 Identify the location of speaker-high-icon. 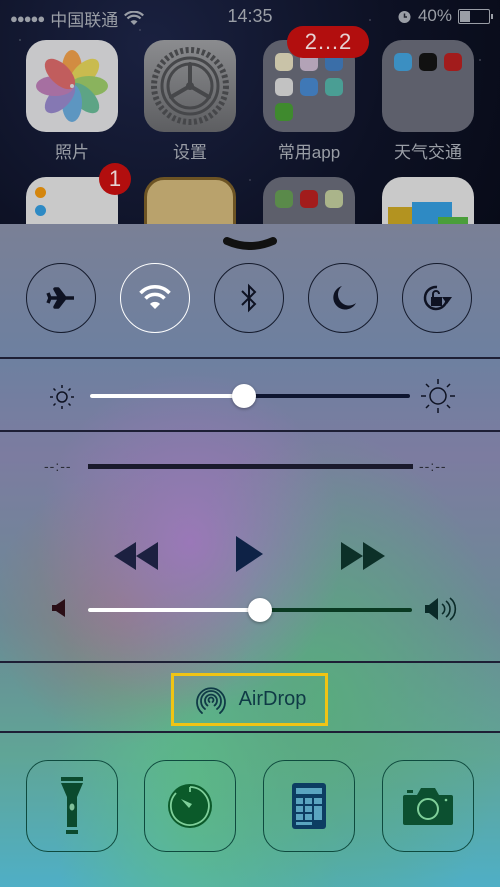
(441, 609).